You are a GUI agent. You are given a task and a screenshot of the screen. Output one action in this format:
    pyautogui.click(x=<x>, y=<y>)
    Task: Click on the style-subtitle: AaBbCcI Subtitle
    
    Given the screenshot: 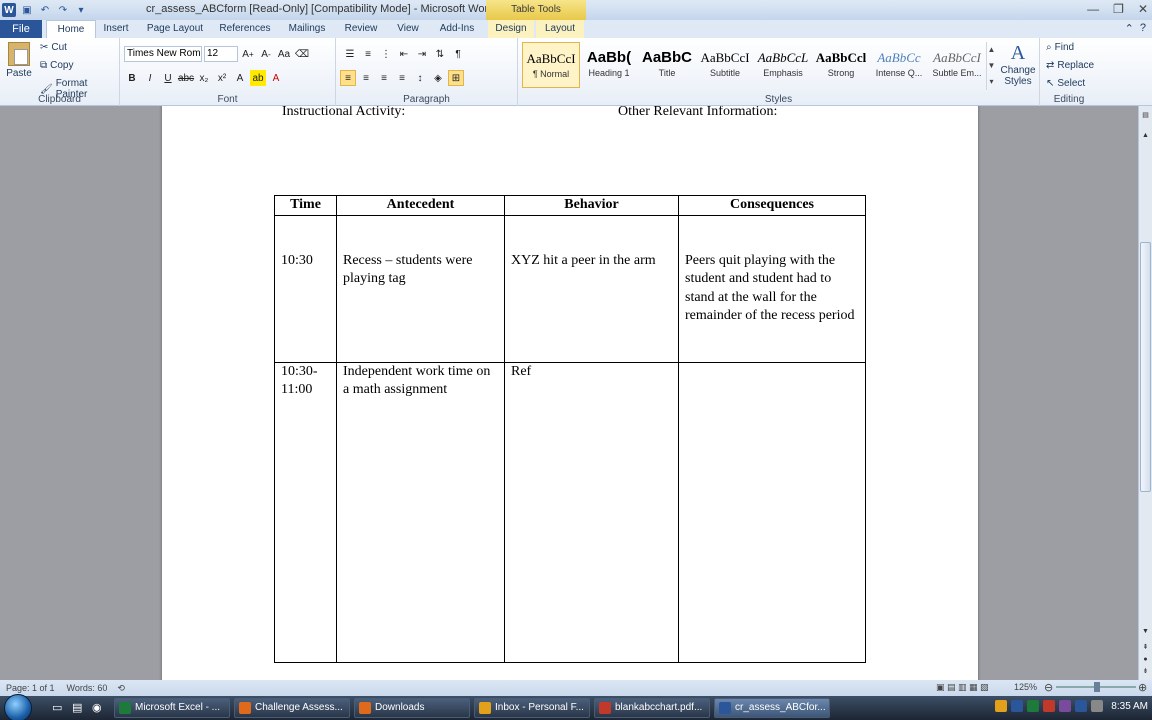 What is the action you would take?
    pyautogui.click(x=725, y=65)
    